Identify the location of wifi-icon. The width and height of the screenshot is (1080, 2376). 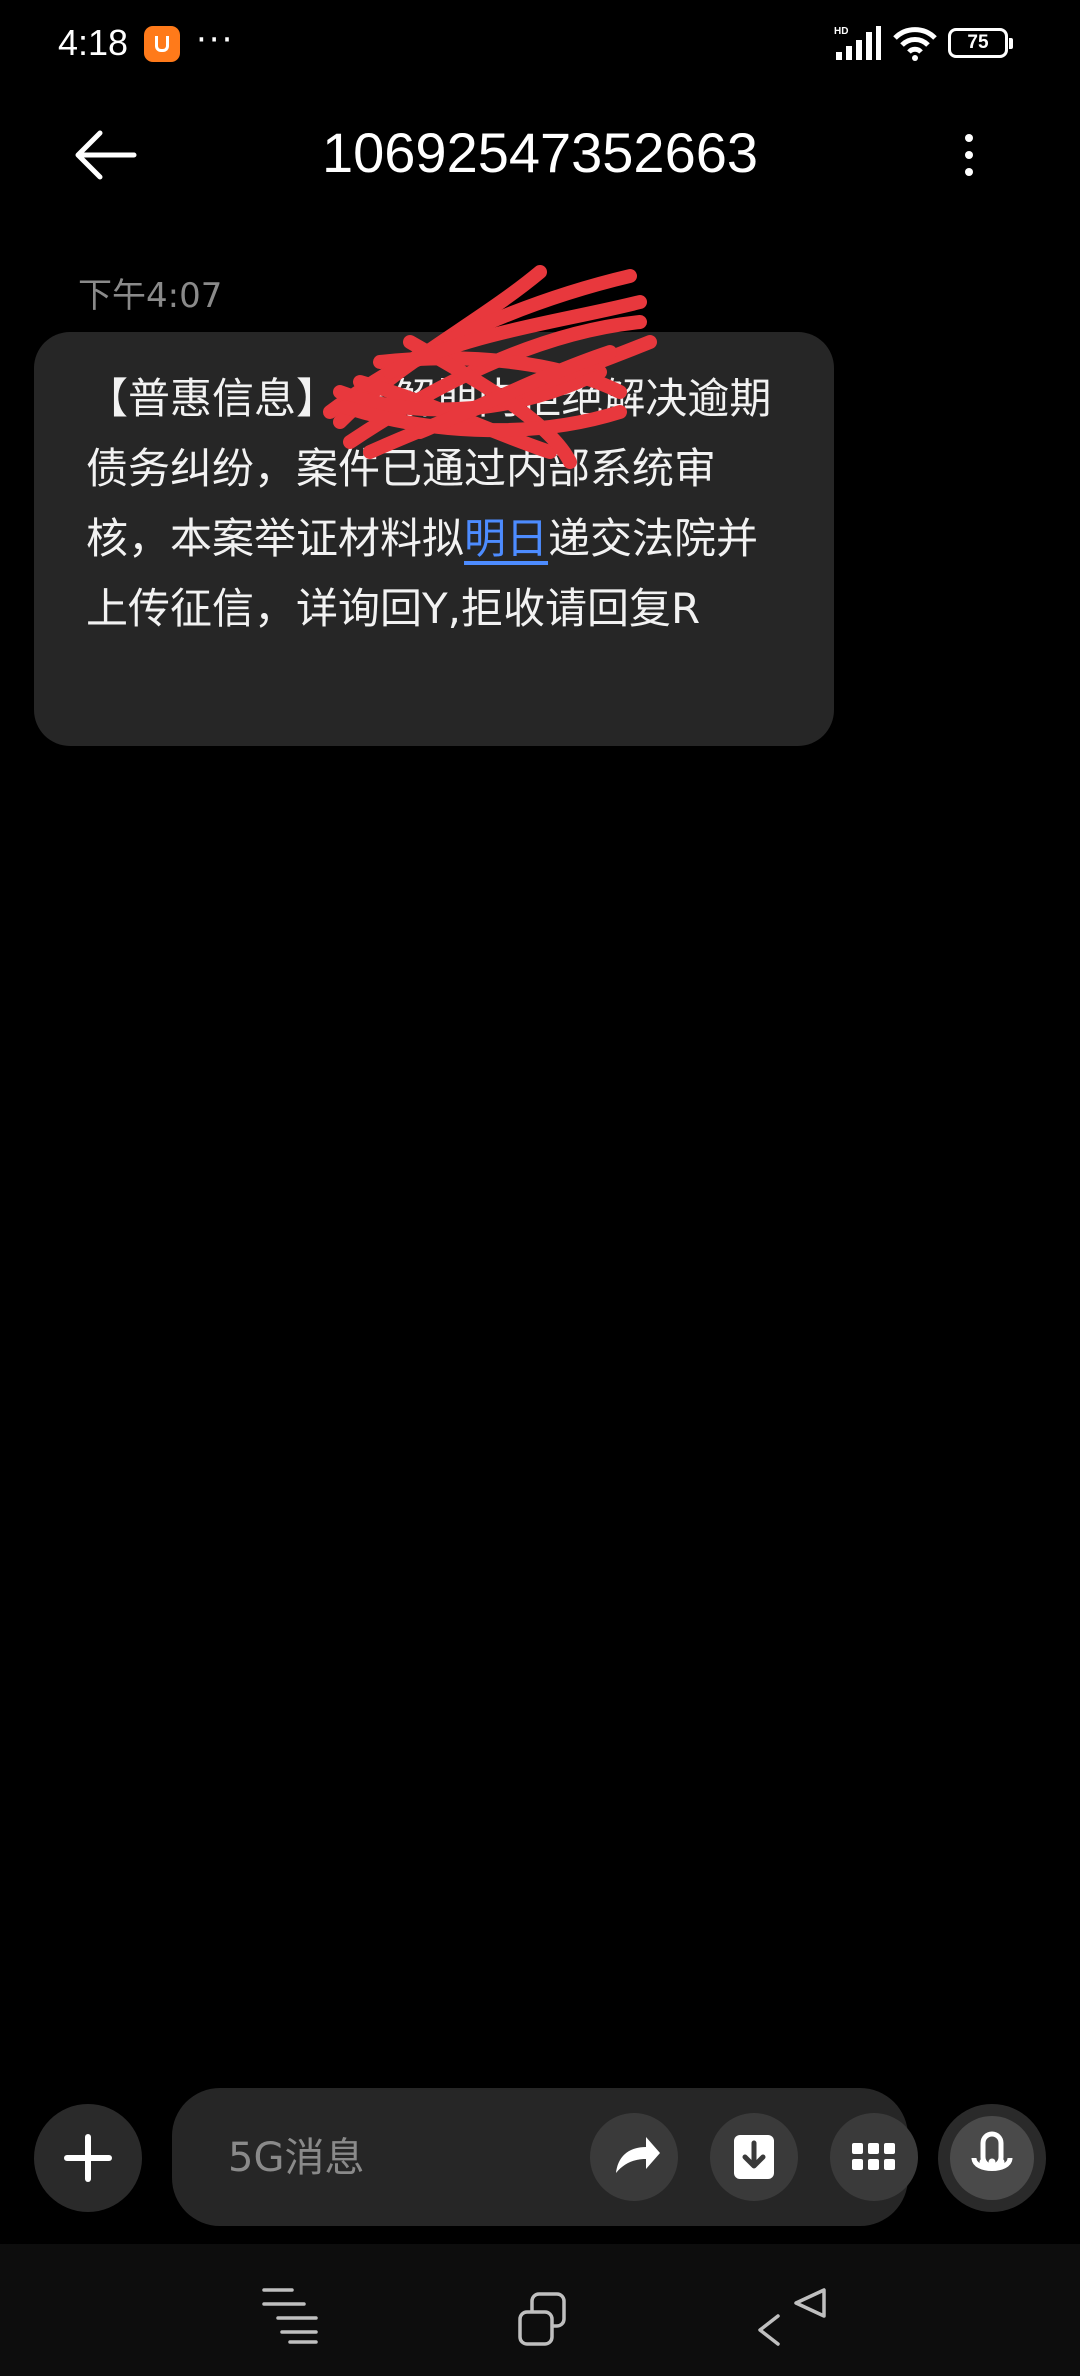
(915, 44).